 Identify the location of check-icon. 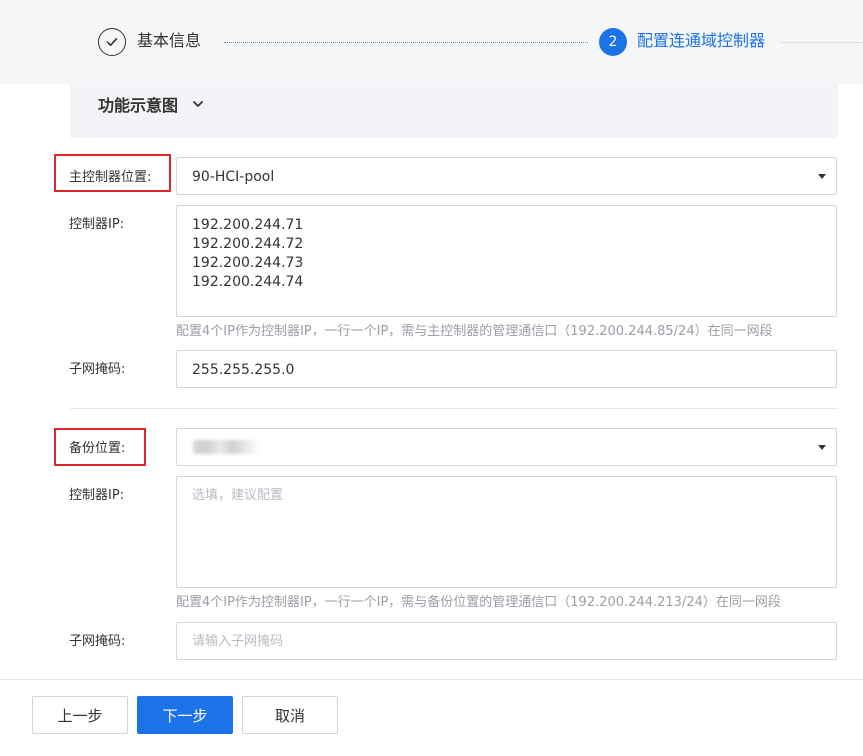
(112, 42).